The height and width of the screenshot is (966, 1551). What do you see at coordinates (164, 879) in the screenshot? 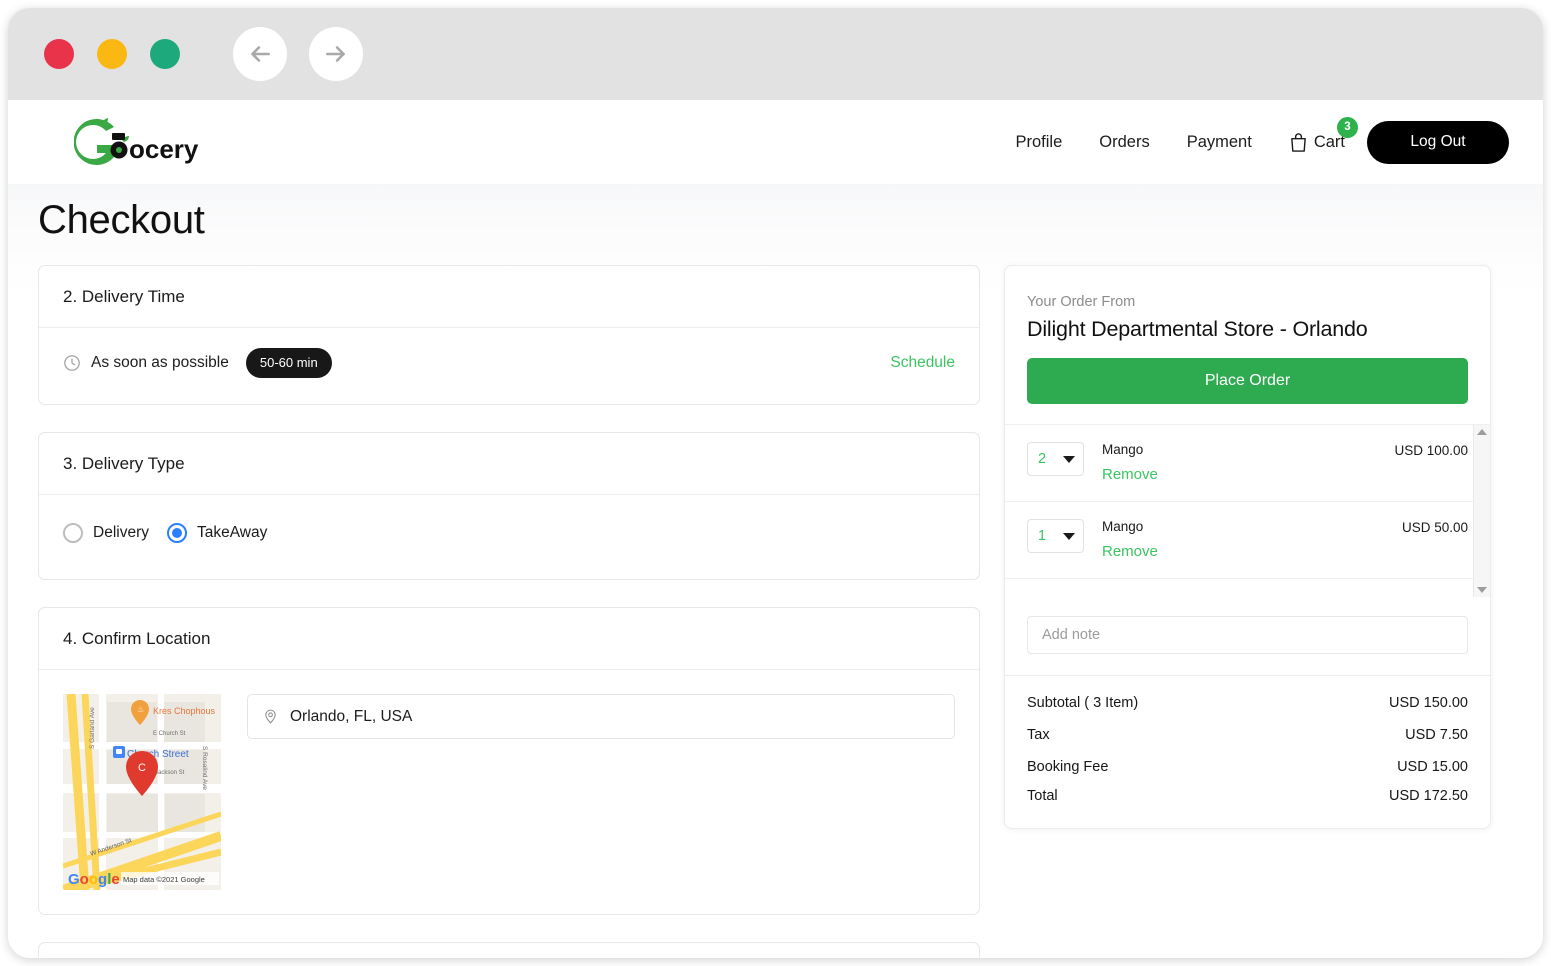
I see `svg-text: Map data ©2021 Google` at bounding box center [164, 879].